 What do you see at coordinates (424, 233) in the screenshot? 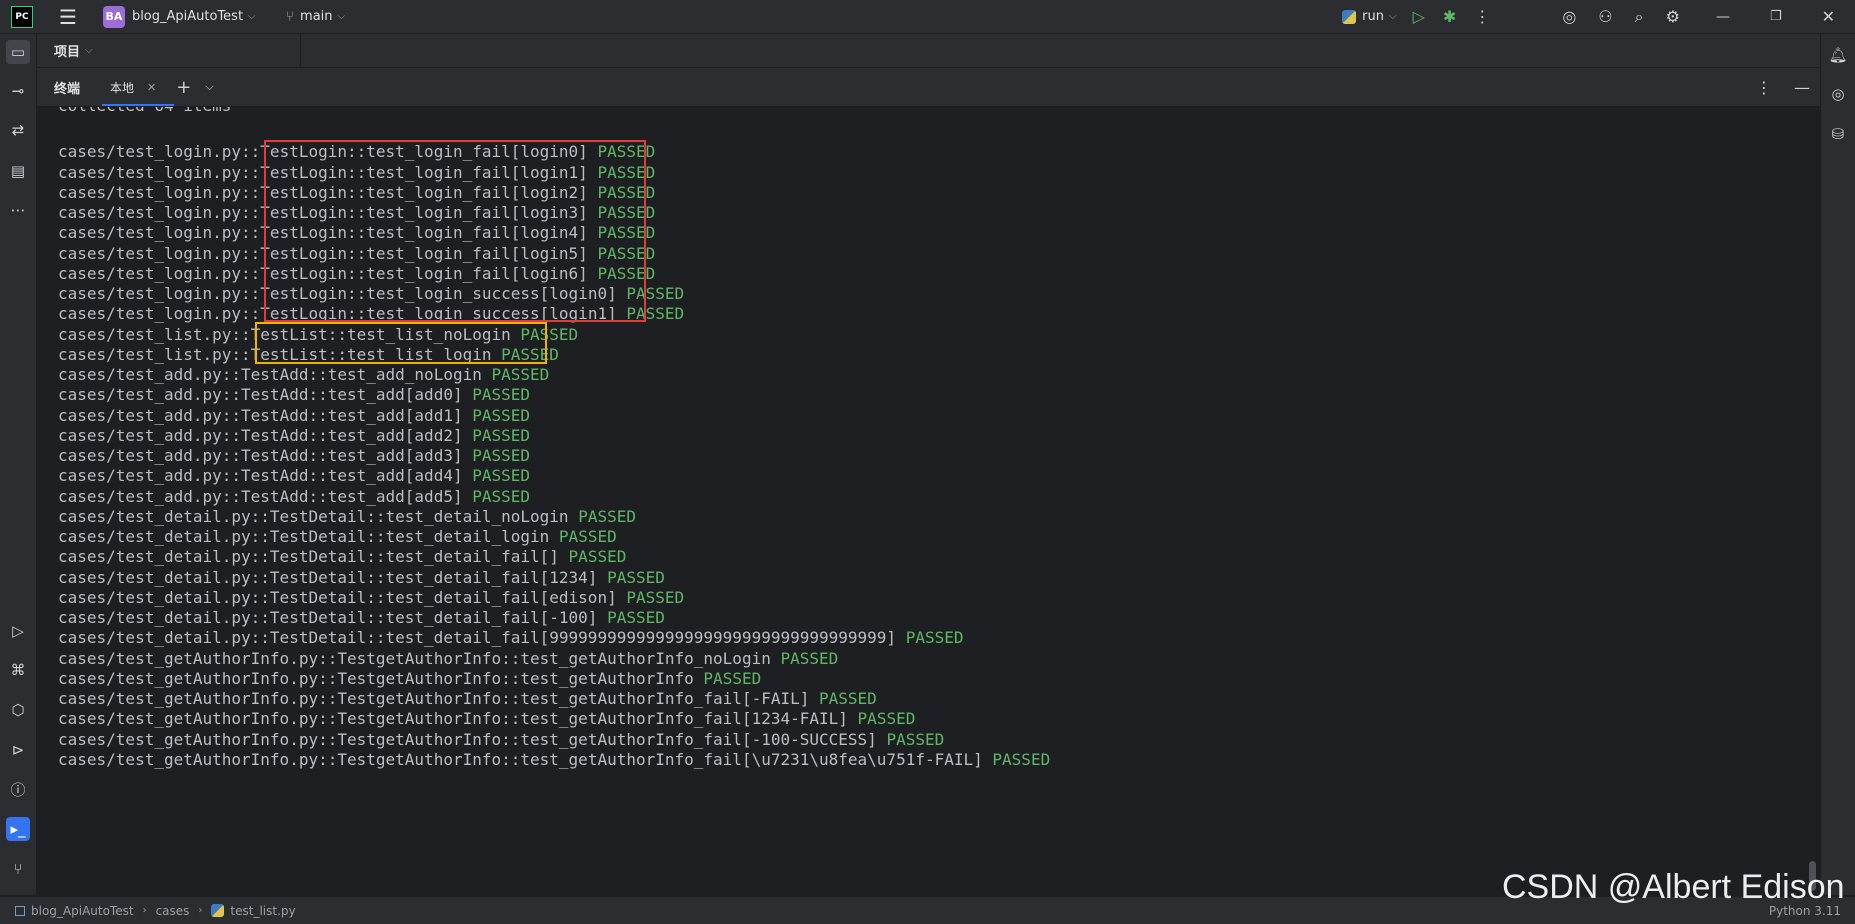
I see `test-name: TestLogin::test_login_fail[login4]` at bounding box center [424, 233].